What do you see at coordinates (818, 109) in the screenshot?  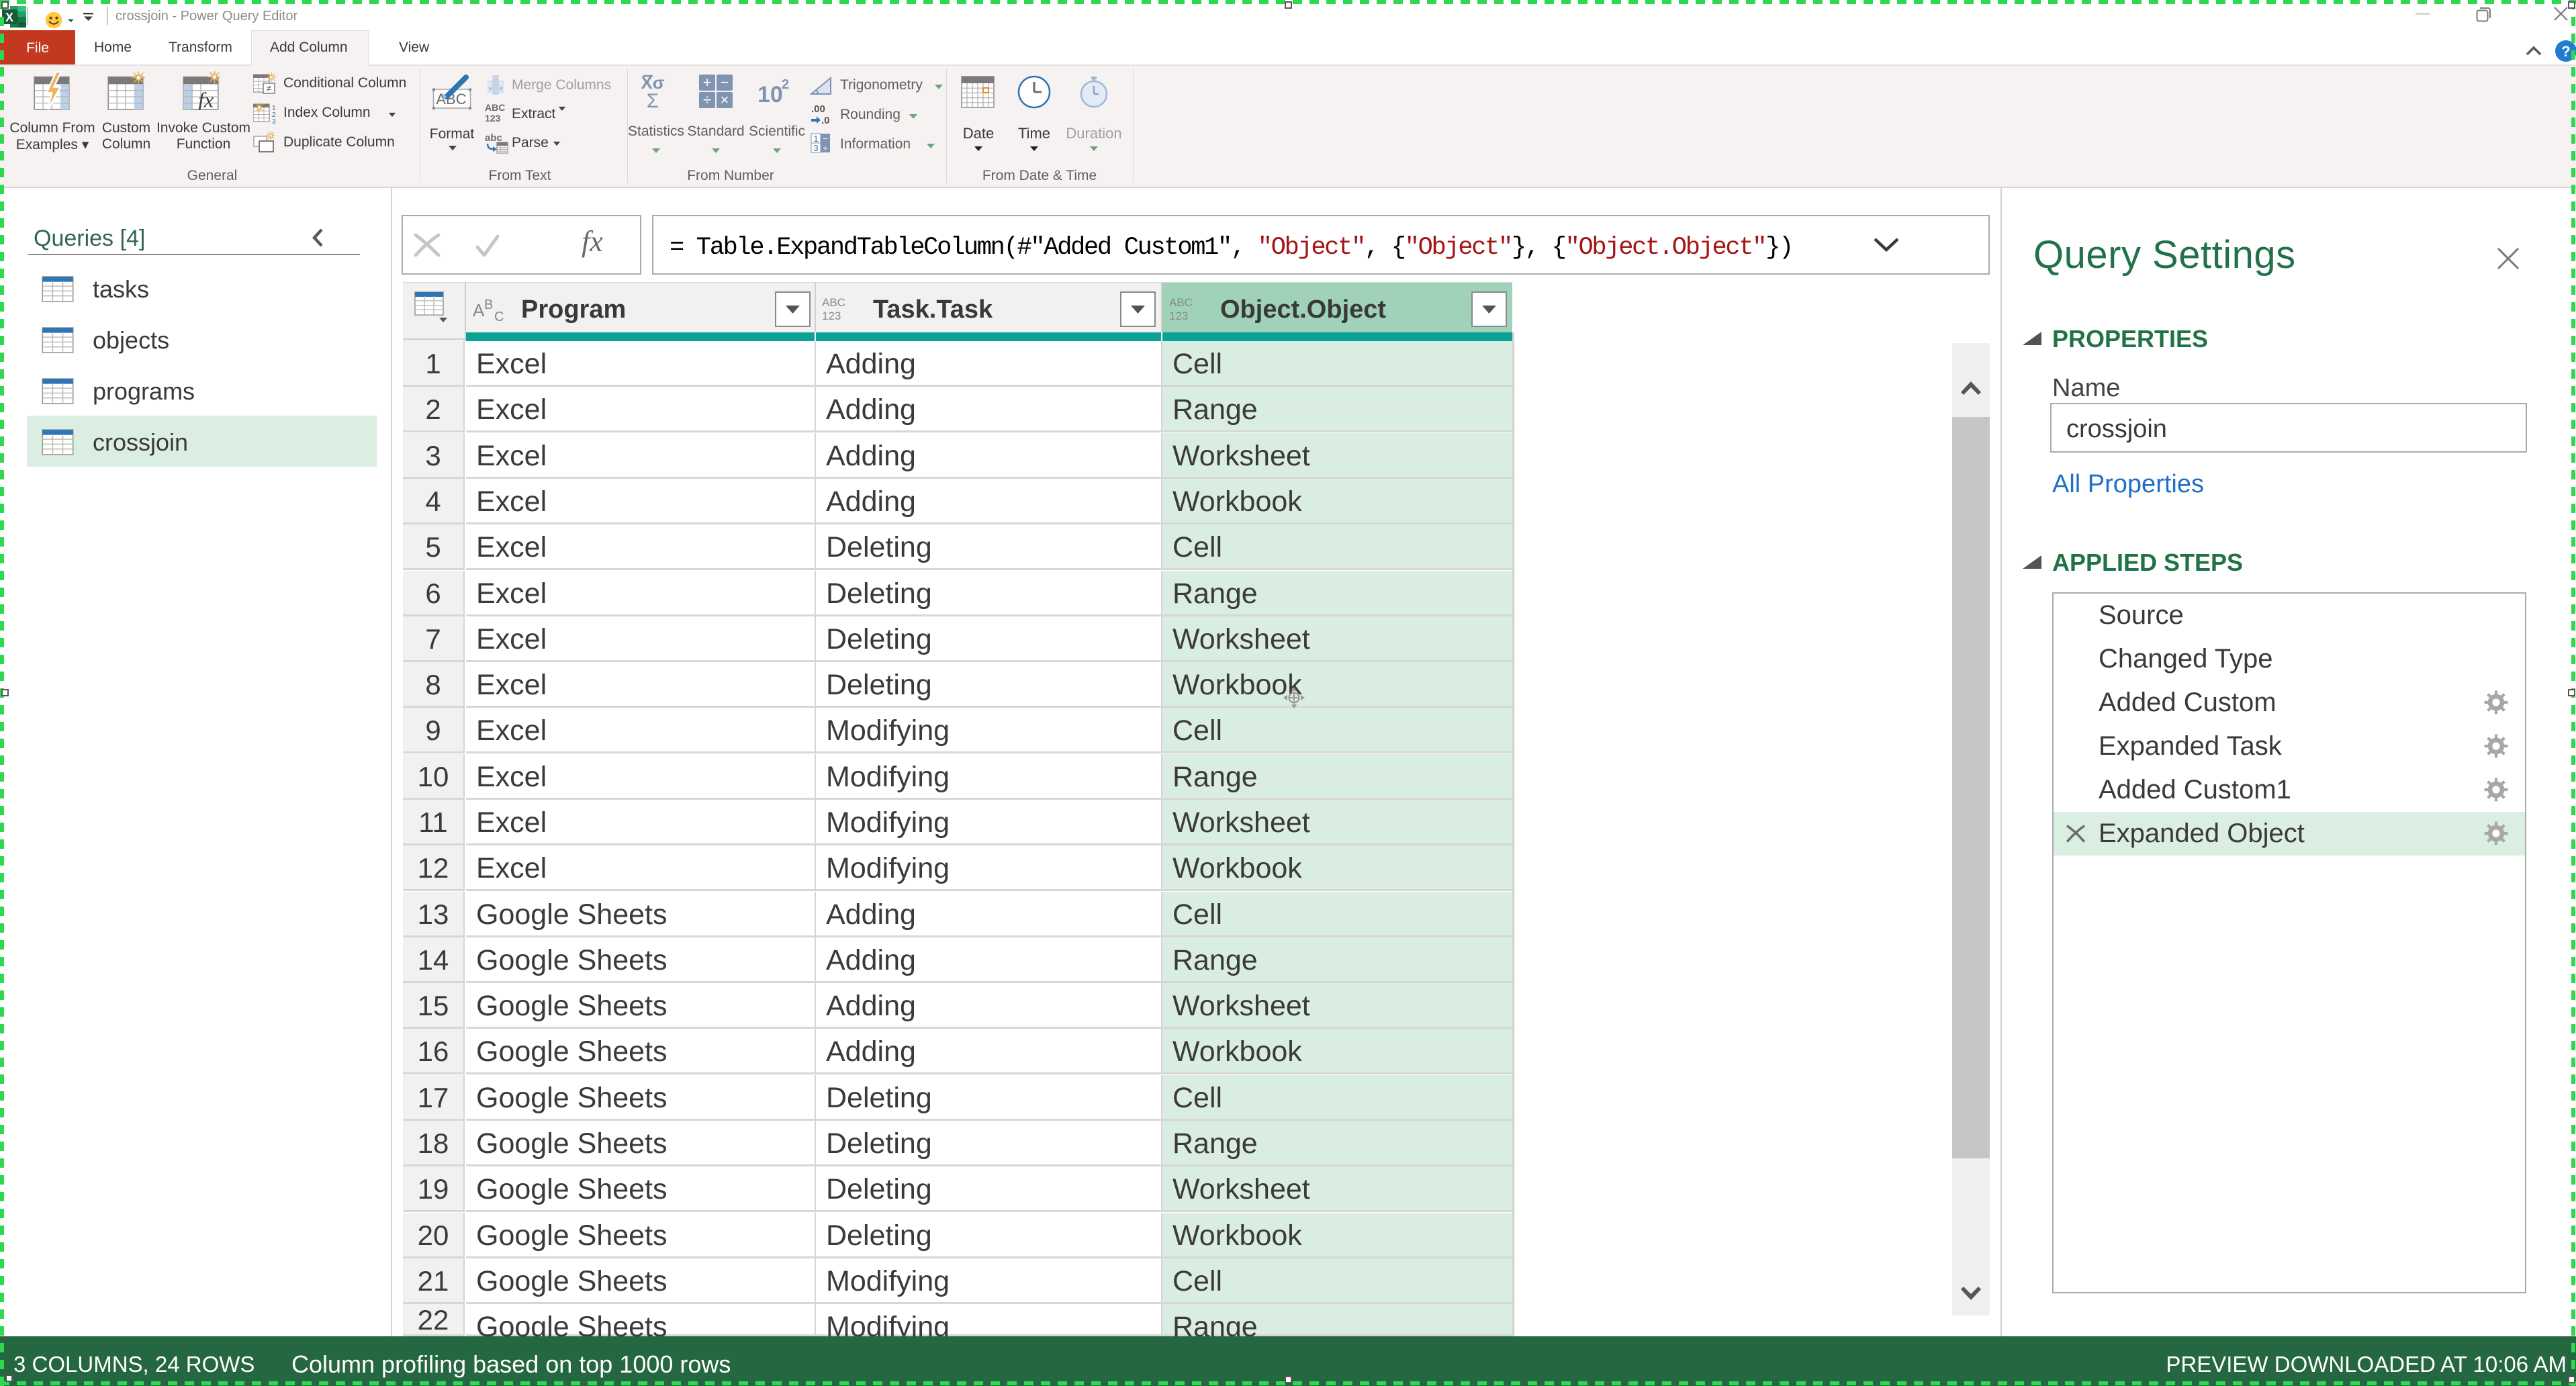 I see `svg-text: .00` at bounding box center [818, 109].